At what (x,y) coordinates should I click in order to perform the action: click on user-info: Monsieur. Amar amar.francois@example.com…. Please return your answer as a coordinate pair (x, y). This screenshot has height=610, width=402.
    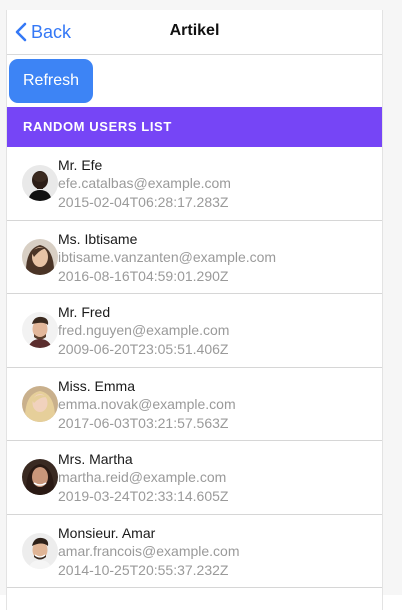
    Looking at the image, I should click on (149, 552).